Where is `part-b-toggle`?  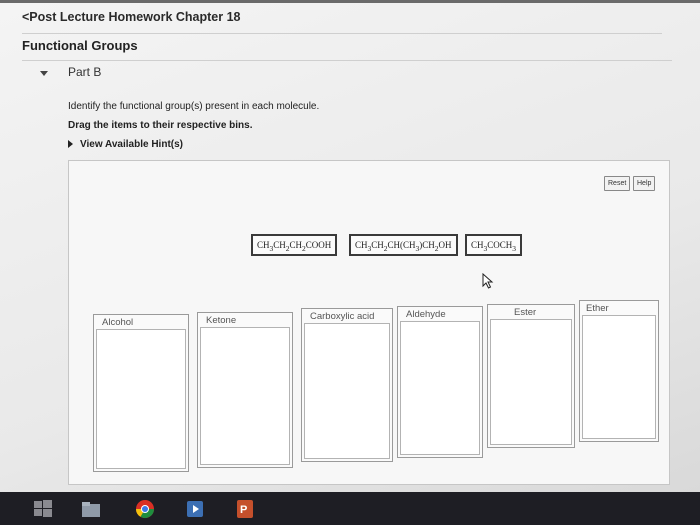 part-b-toggle is located at coordinates (52, 73).